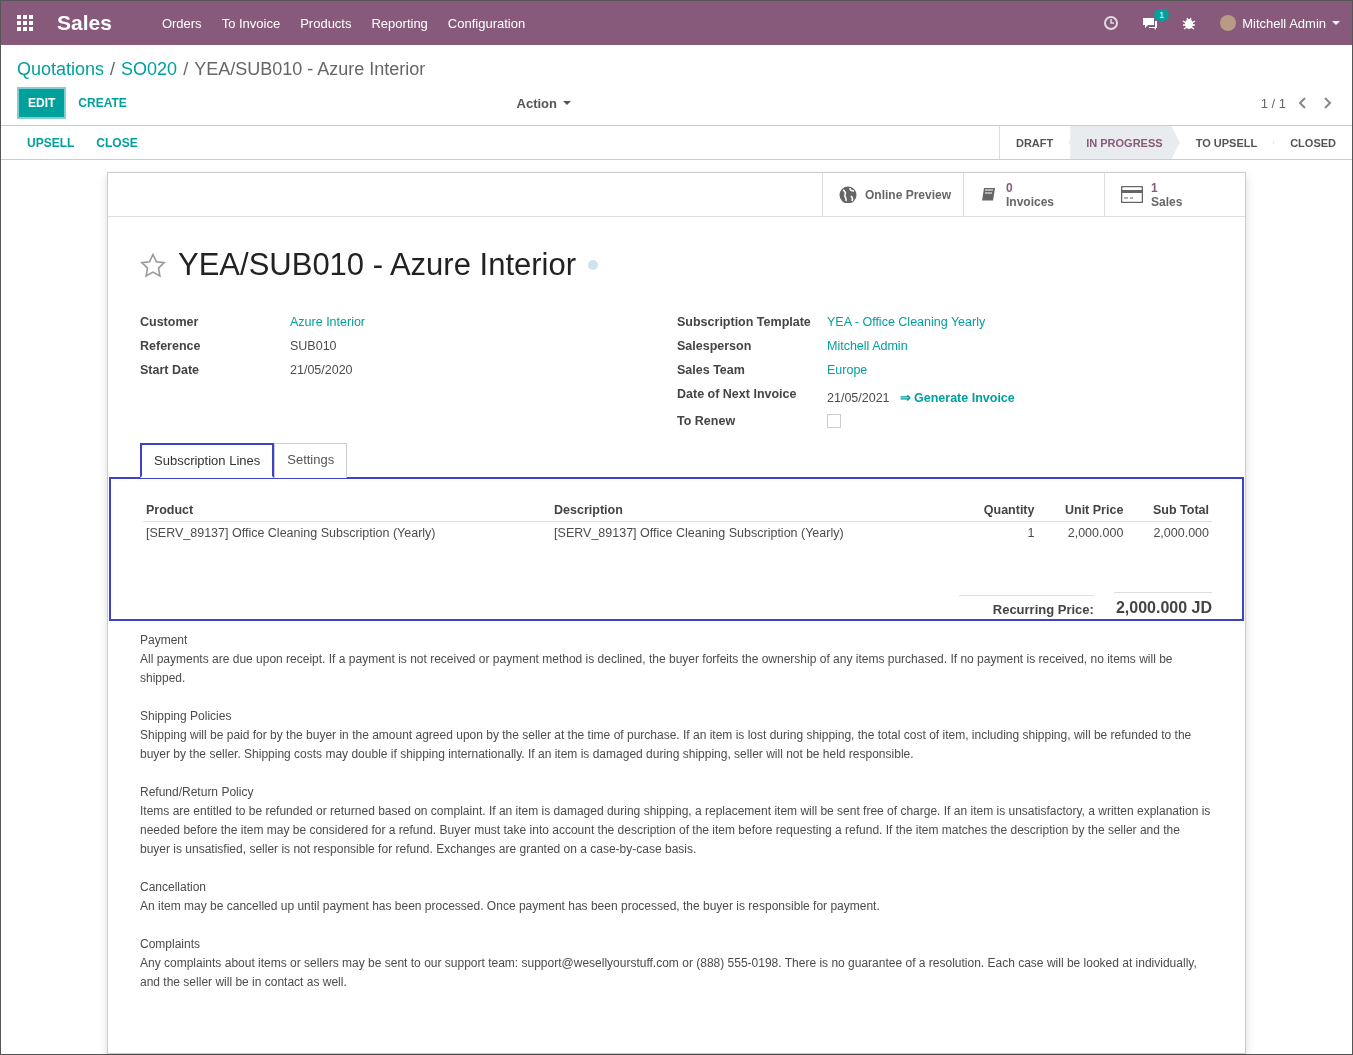  I want to click on tab: Settings, so click(311, 460).